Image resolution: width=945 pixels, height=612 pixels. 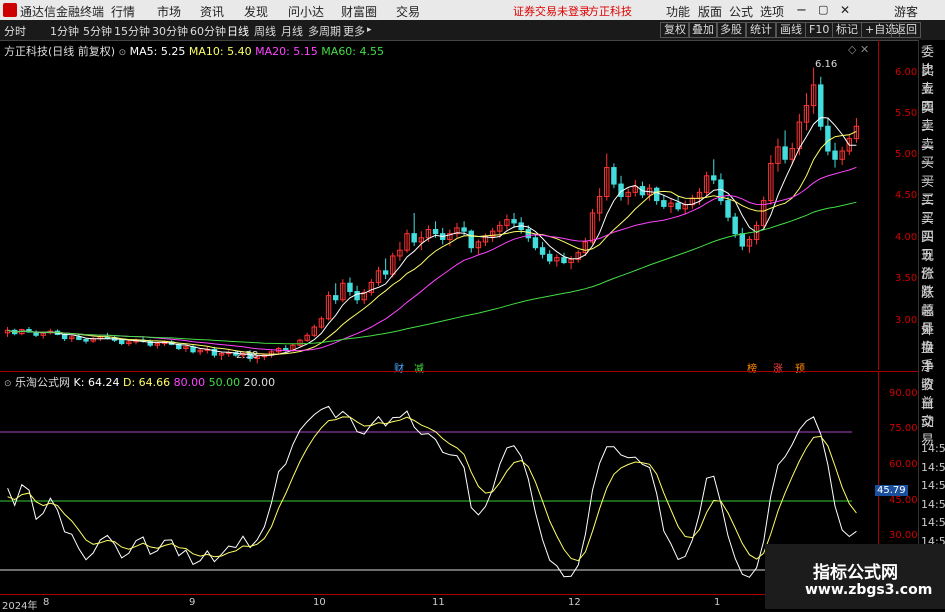 I want to click on close-button: ✕, so click(x=845, y=10).